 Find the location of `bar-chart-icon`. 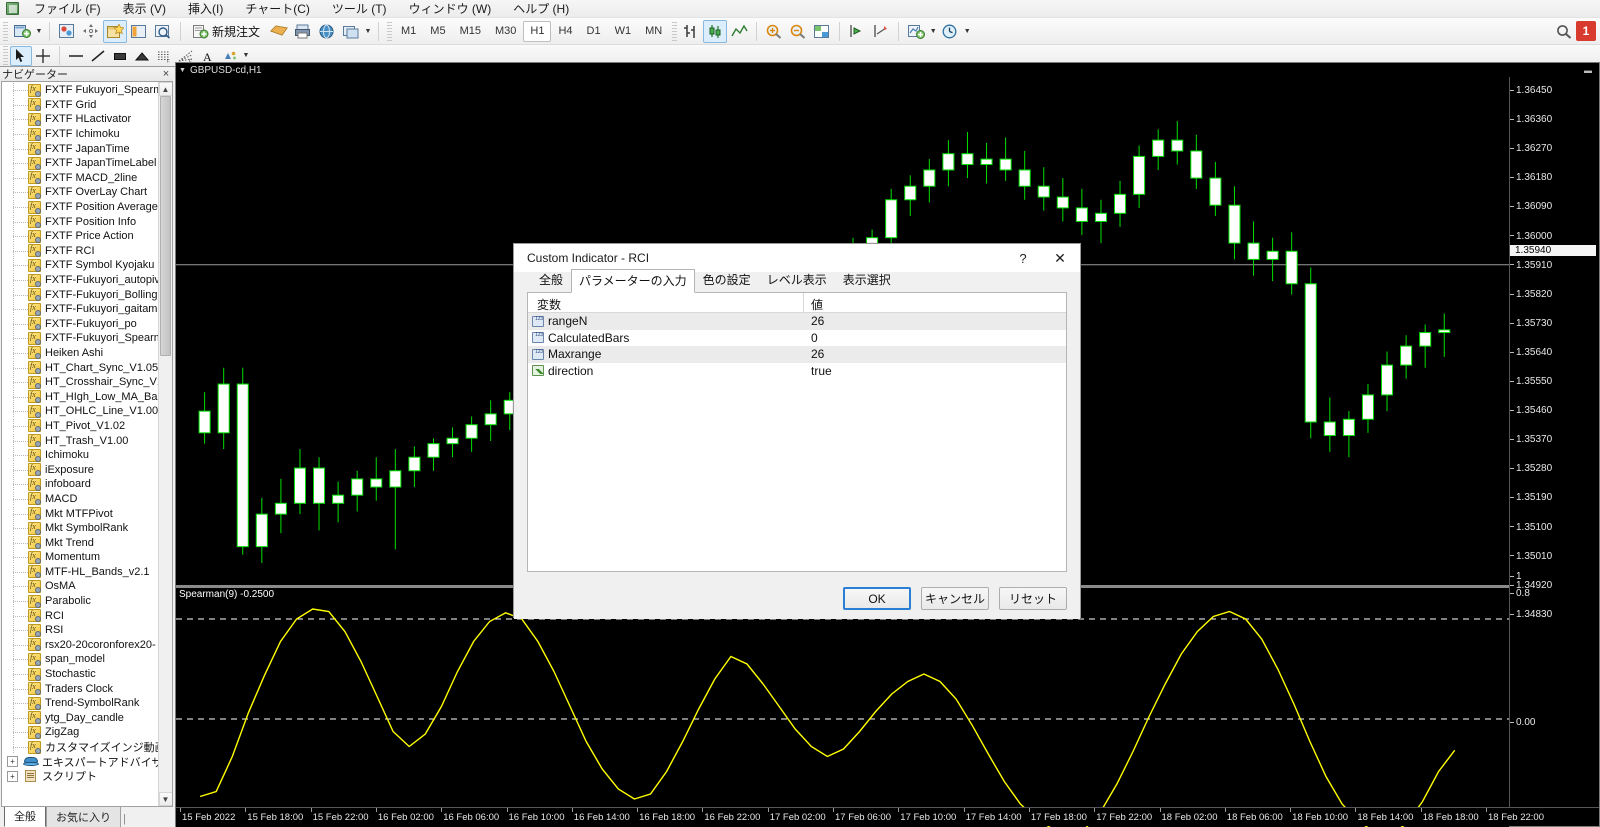

bar-chart-icon is located at coordinates (691, 31).